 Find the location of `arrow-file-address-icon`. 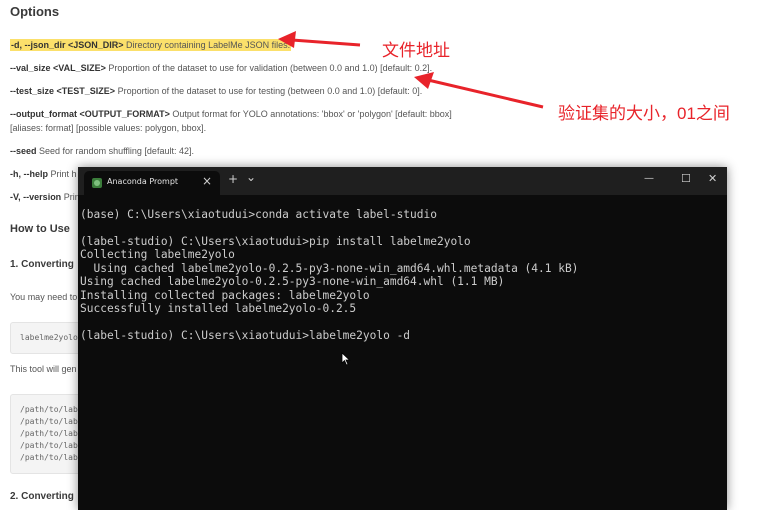

arrow-file-address-icon is located at coordinates (319, 39).